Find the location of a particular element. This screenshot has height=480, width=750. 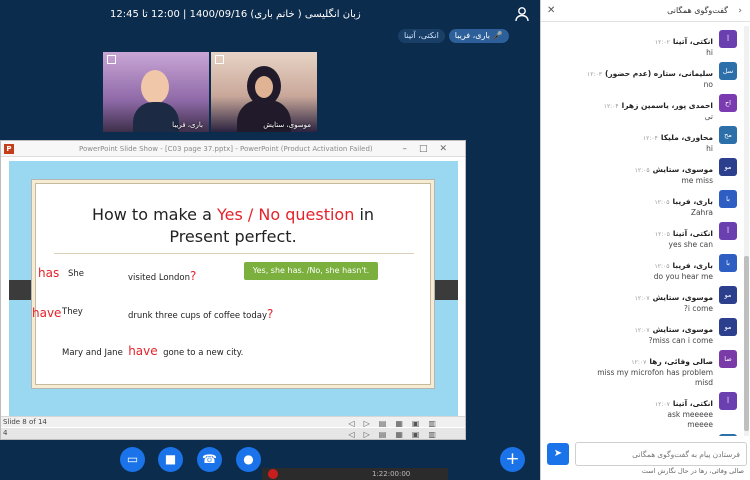

example-3: Mary and Jane have gone to a new city. is located at coordinates (153, 351).